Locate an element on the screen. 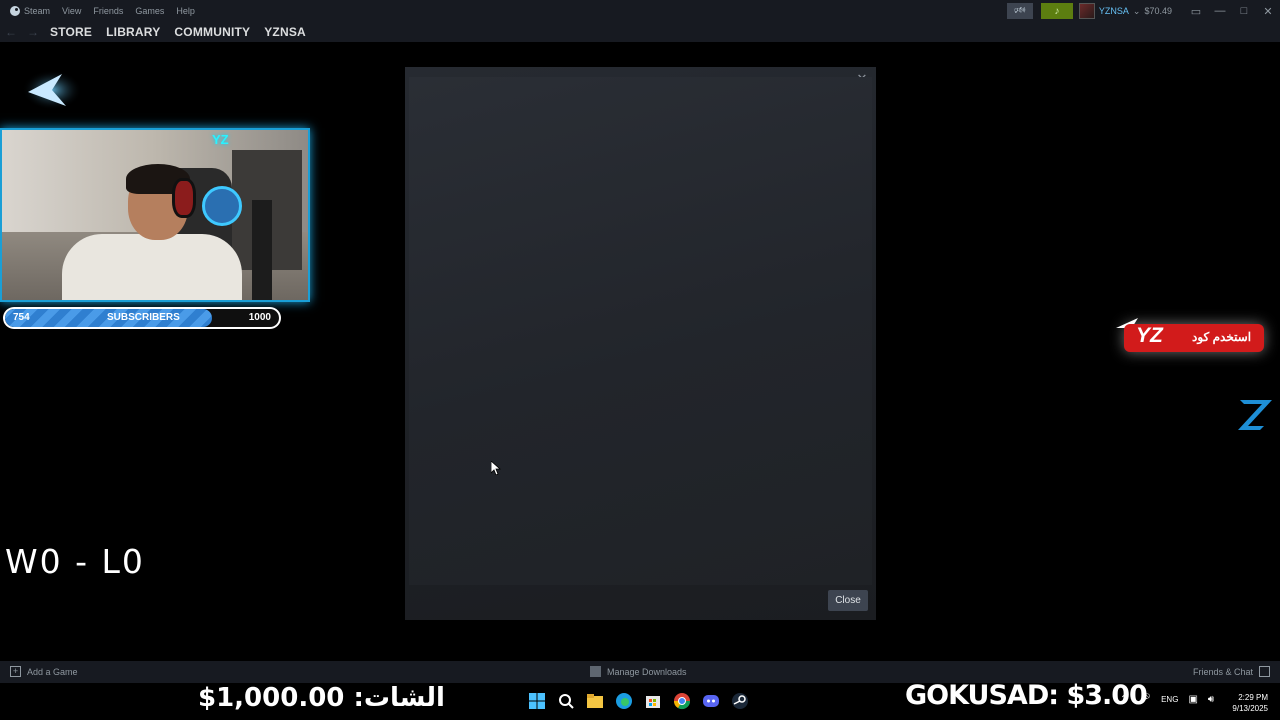 The height and width of the screenshot is (720, 1280). steam-menu: Steam View Friends Games Help is located at coordinates (97, 11).